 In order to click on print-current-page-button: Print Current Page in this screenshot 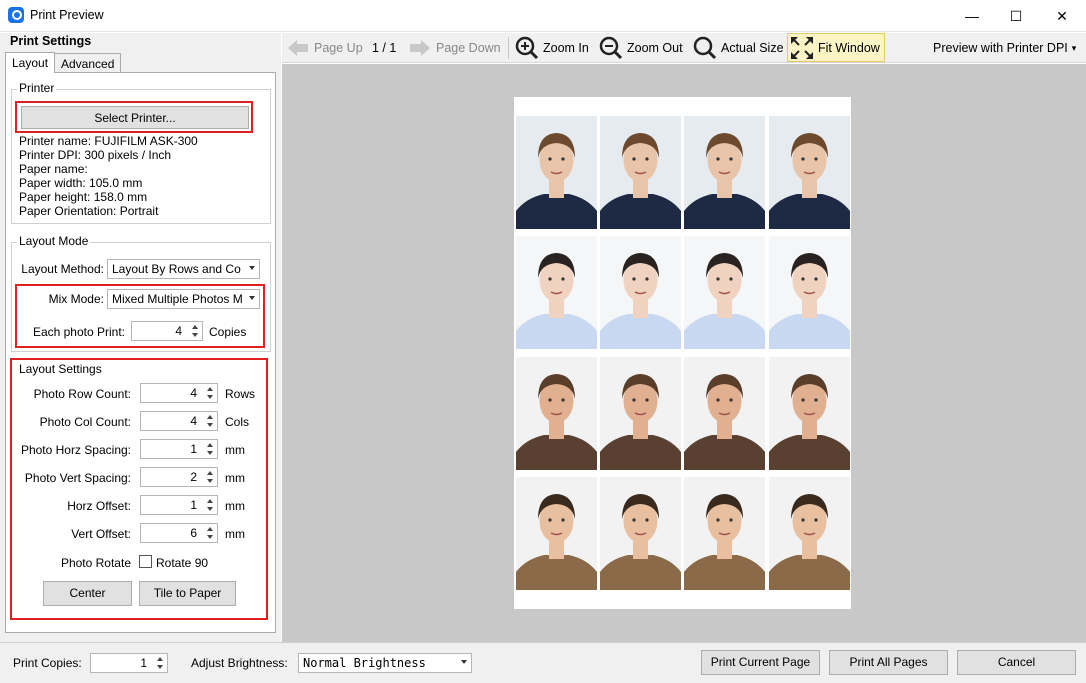, I will do `click(760, 662)`.